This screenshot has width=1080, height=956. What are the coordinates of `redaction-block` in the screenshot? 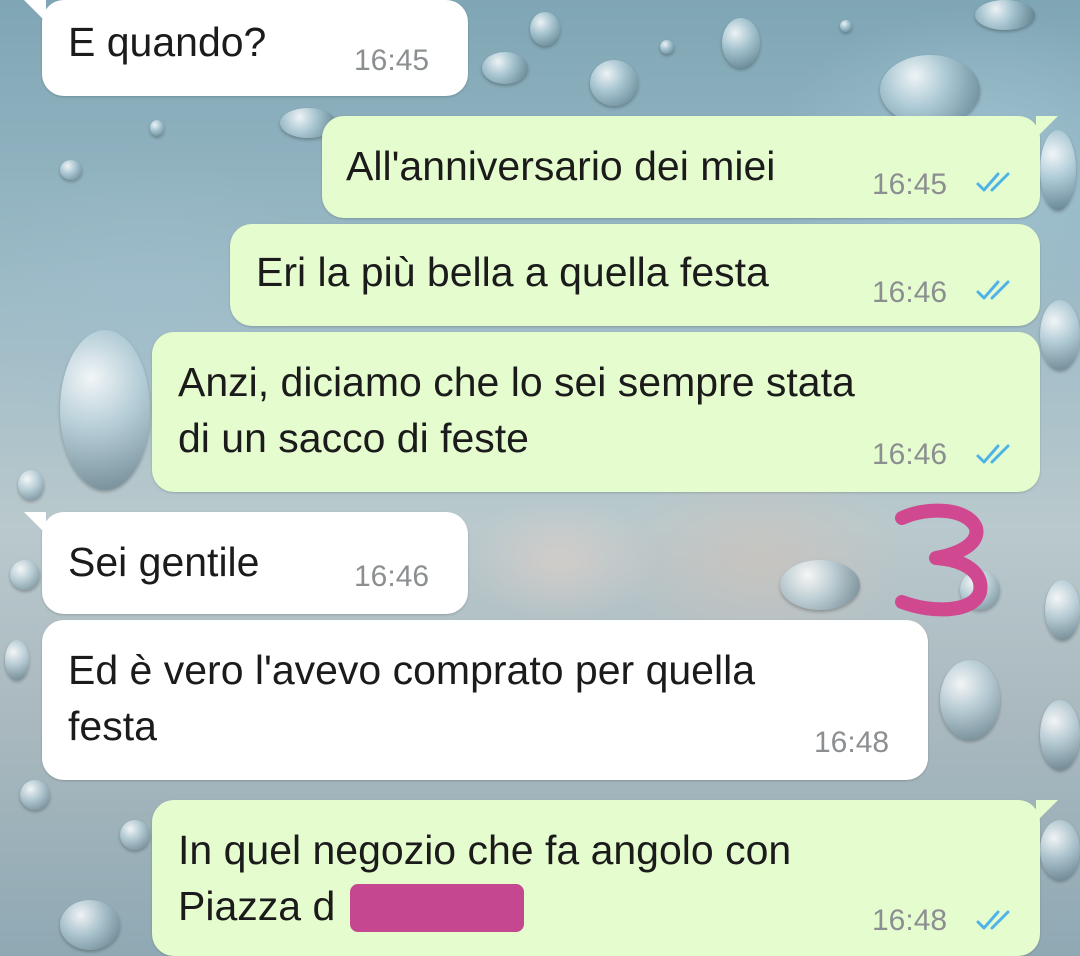 It's located at (437, 908).